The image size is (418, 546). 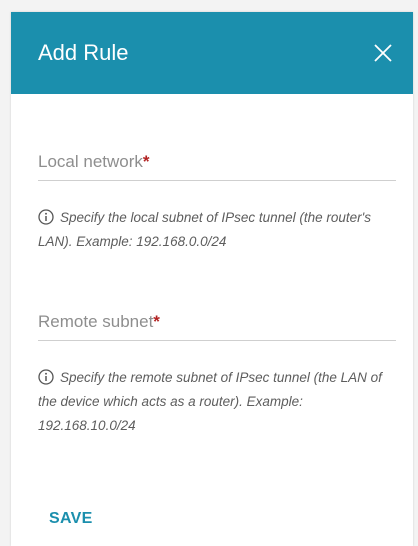 I want to click on local-network-input, so click(x=217, y=158).